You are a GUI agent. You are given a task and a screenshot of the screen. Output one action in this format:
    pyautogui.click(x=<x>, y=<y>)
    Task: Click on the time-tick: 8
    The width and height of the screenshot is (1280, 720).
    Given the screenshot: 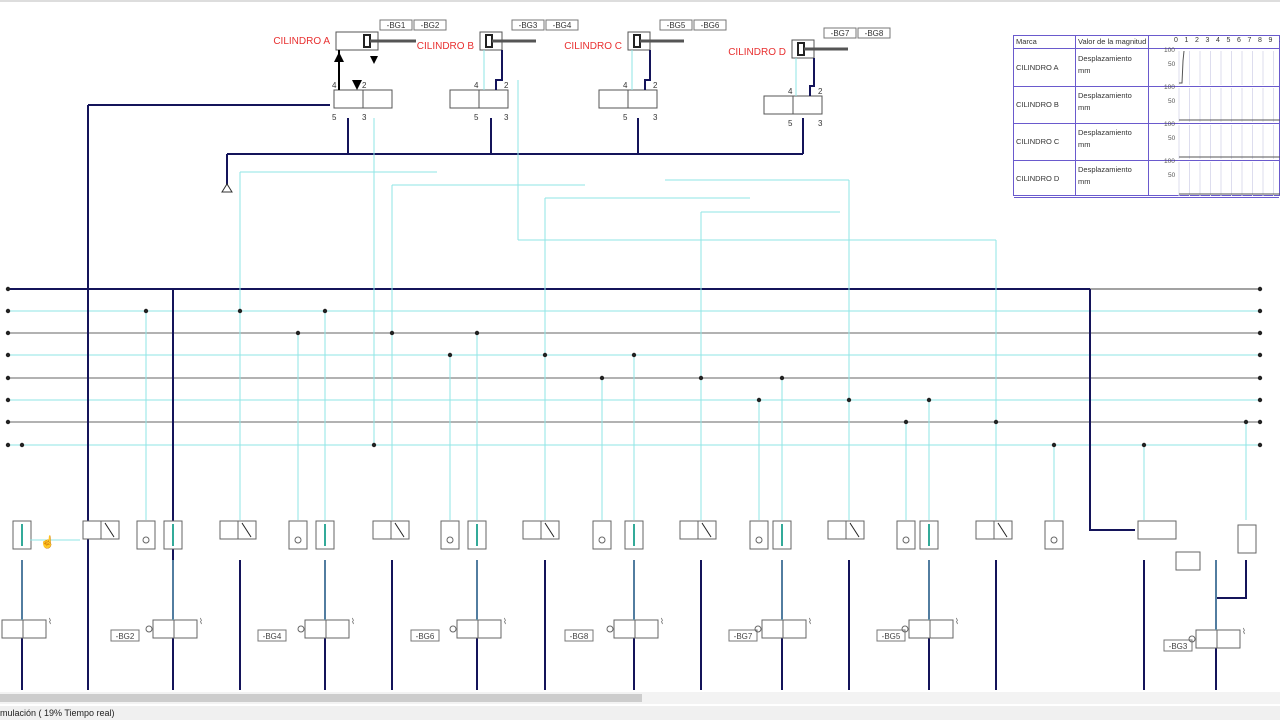 What is the action you would take?
    pyautogui.click(x=1260, y=40)
    